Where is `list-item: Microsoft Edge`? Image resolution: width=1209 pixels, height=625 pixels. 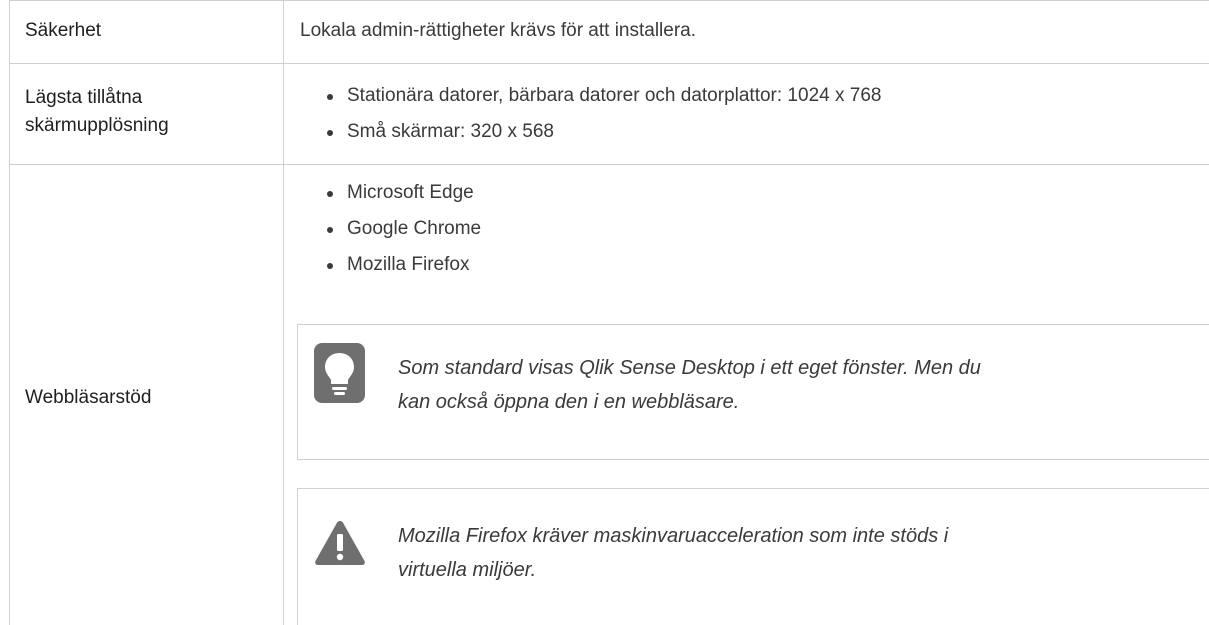
list-item: Microsoft Edge is located at coordinates (404, 193).